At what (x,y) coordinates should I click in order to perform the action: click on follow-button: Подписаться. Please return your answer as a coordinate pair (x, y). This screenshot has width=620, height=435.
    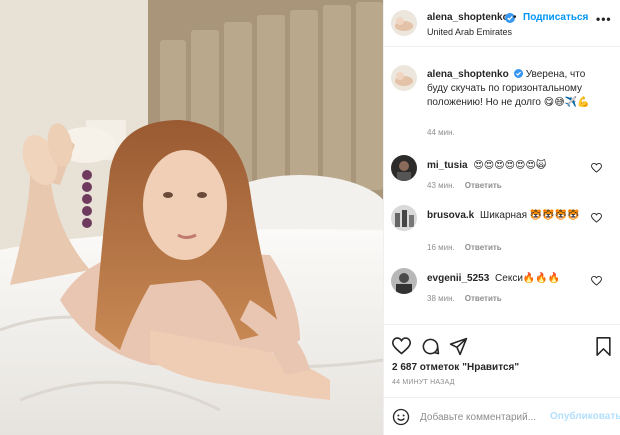
    Looking at the image, I should click on (555, 17).